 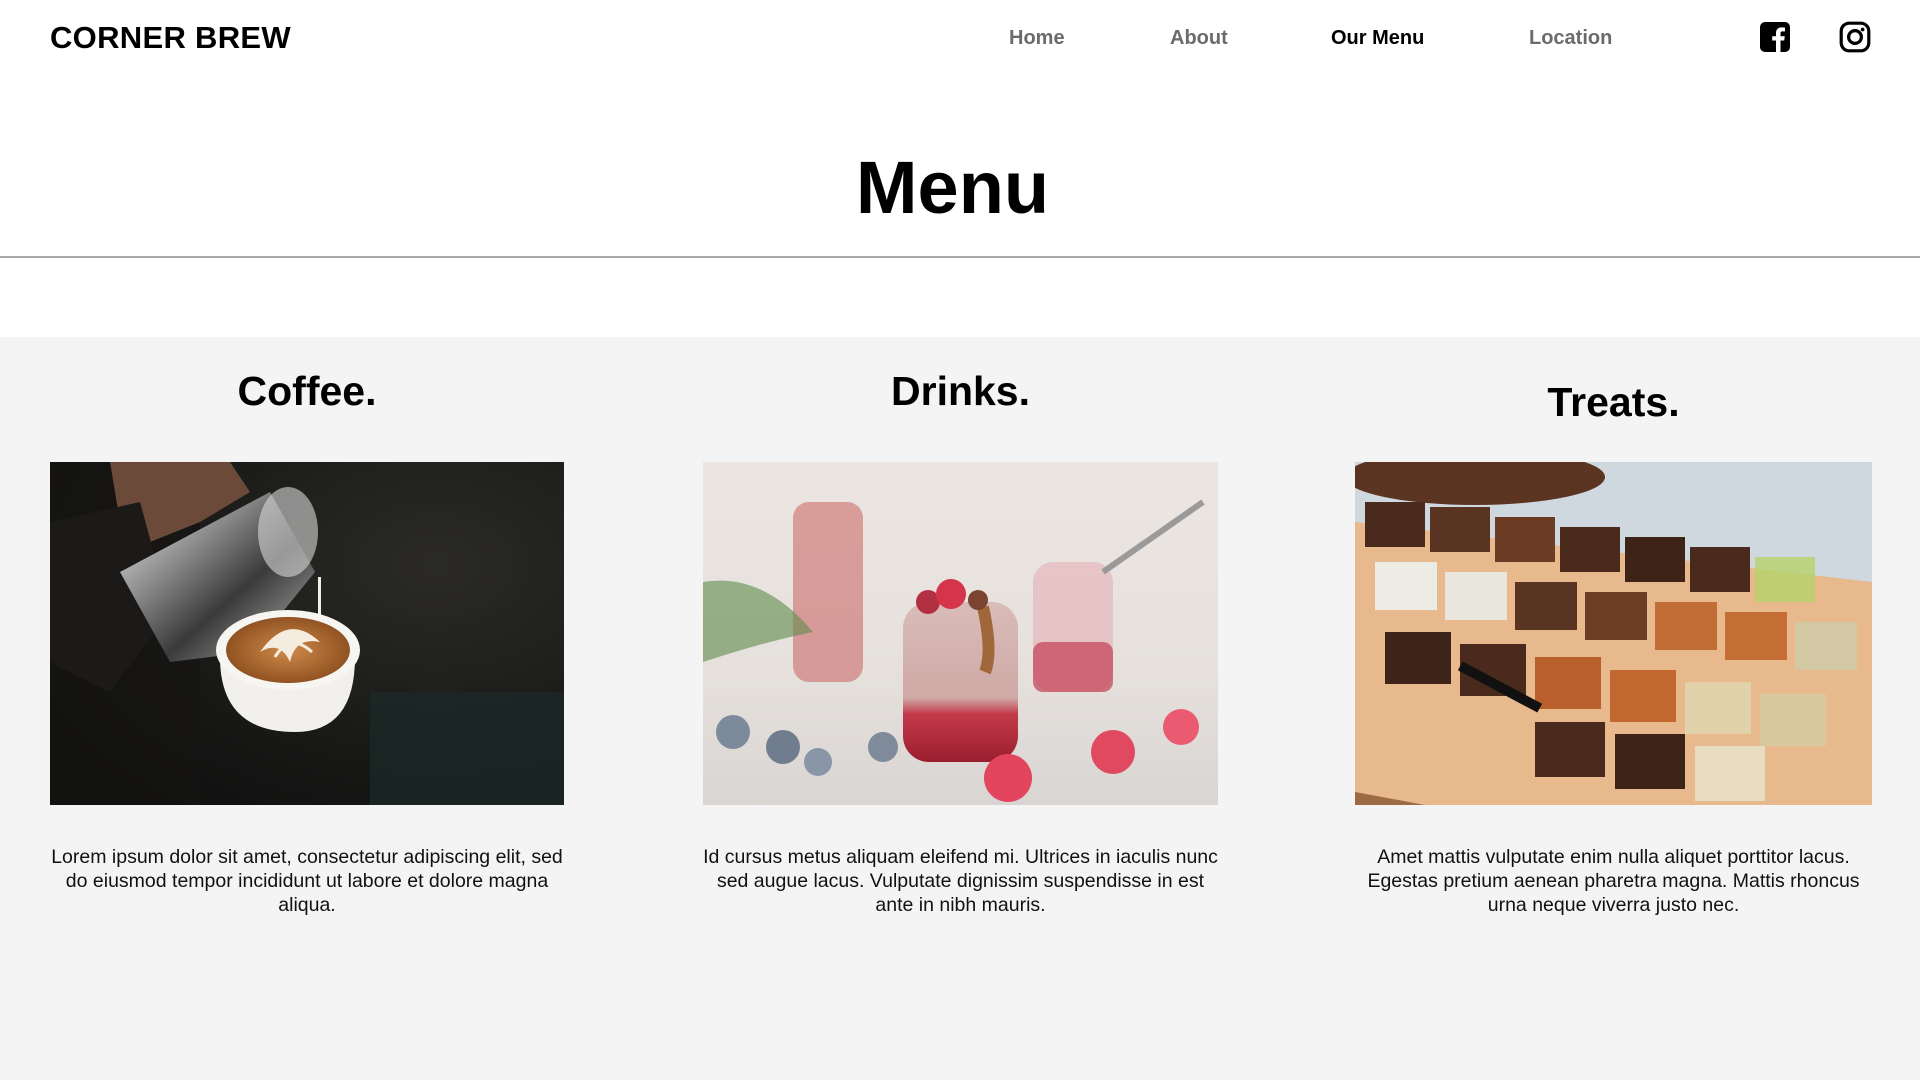 What do you see at coordinates (952, 187) in the screenshot?
I see `page-title: Menu` at bounding box center [952, 187].